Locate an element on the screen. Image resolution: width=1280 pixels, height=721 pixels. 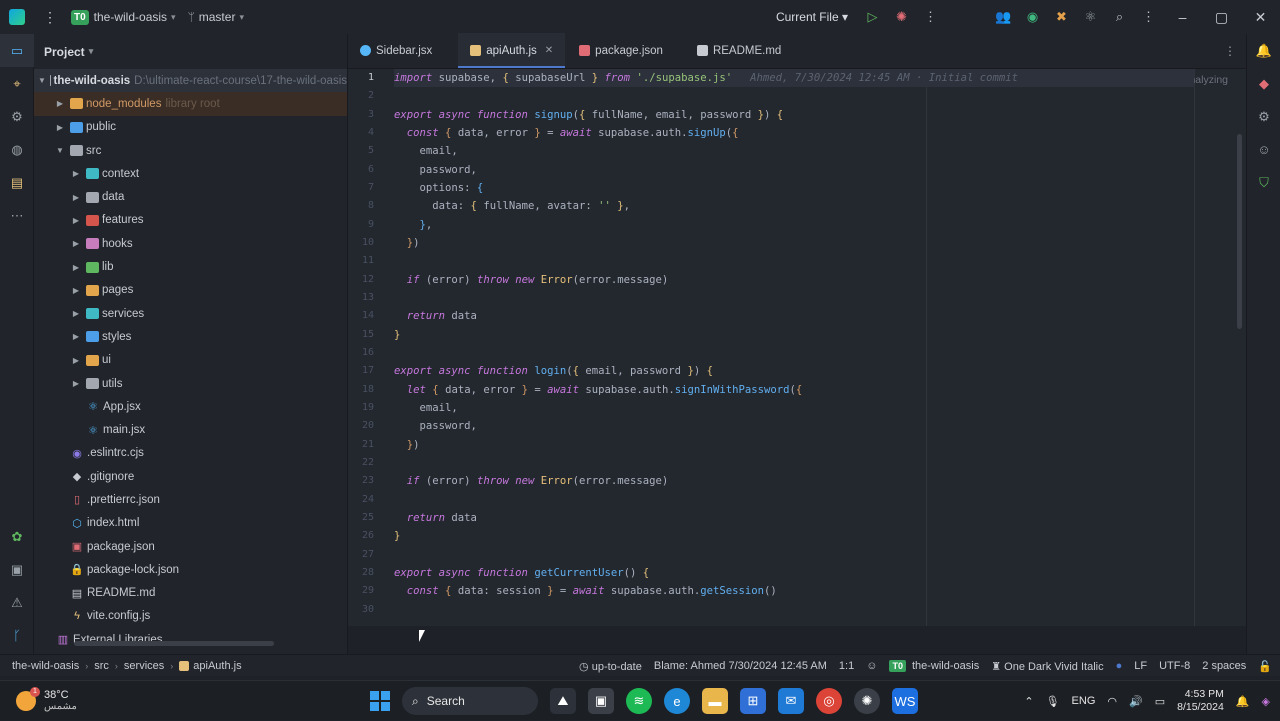
tab-sidebar-jsx: Sidebar.jsx is located at coordinates (396, 50).